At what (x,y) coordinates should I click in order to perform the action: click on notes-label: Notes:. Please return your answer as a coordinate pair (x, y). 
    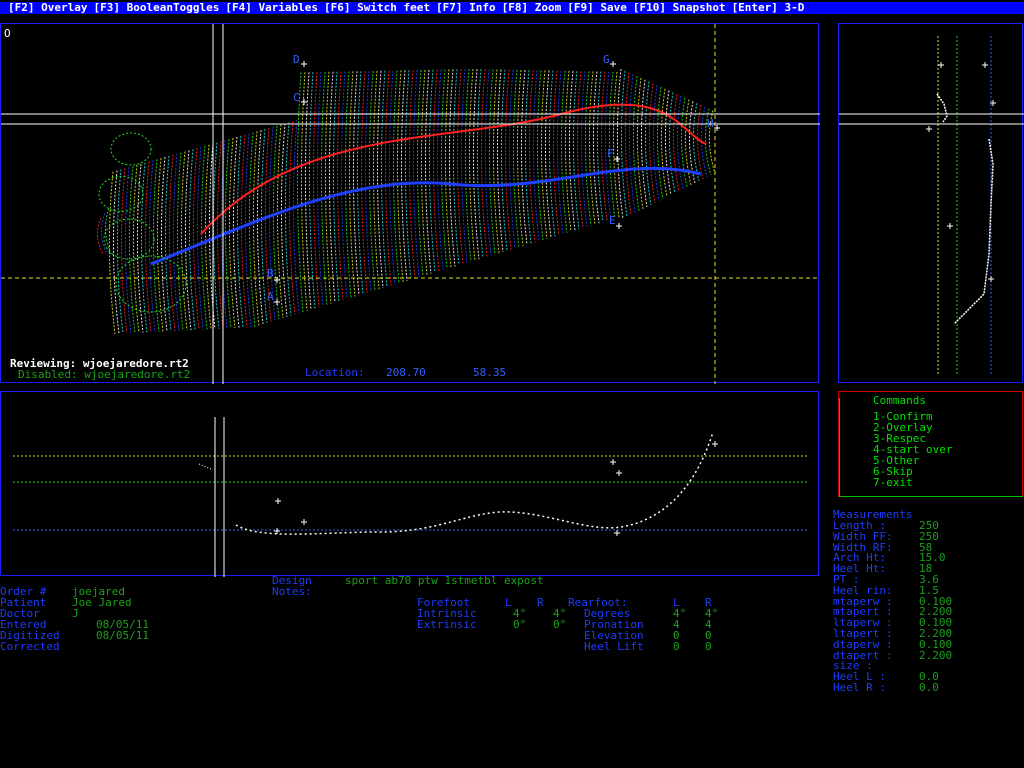
    Looking at the image, I should click on (292, 591).